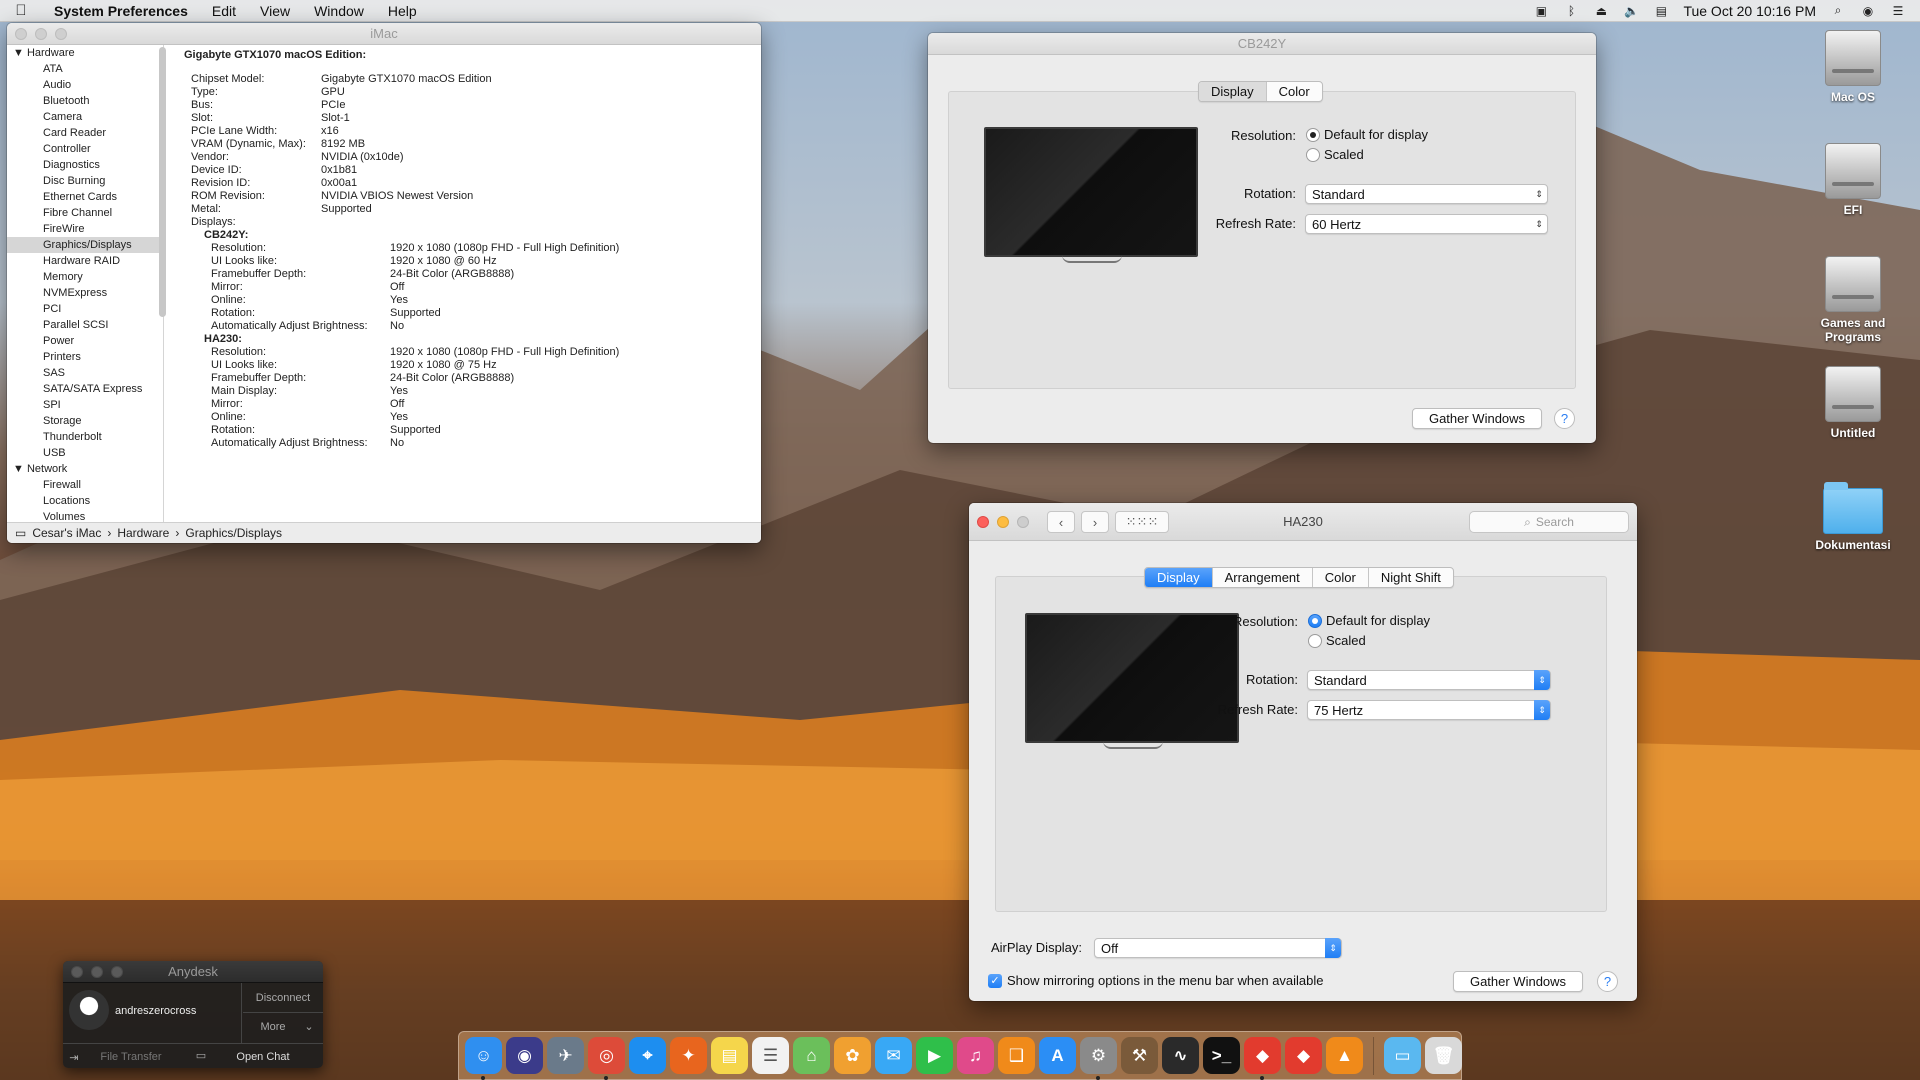 The image size is (1920, 1080). I want to click on show-all-button: ⁙⁙⁙, so click(1142, 522).